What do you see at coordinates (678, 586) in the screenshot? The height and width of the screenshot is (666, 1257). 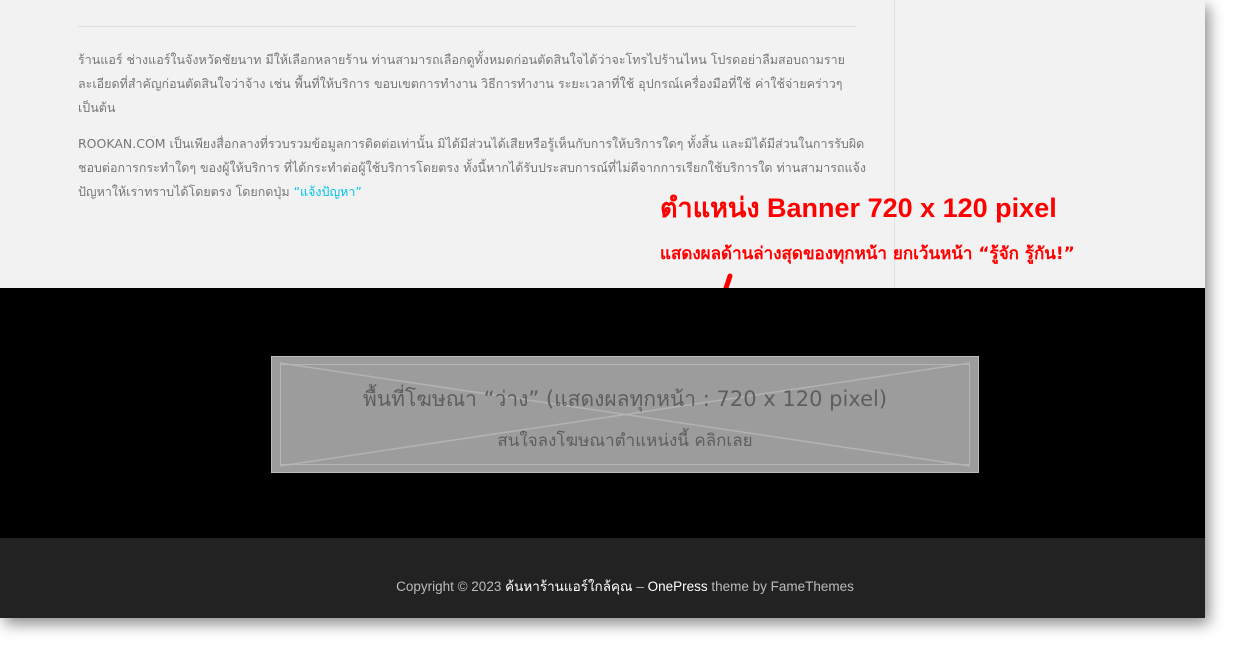 I see `theme-name-link: OnePress` at bounding box center [678, 586].